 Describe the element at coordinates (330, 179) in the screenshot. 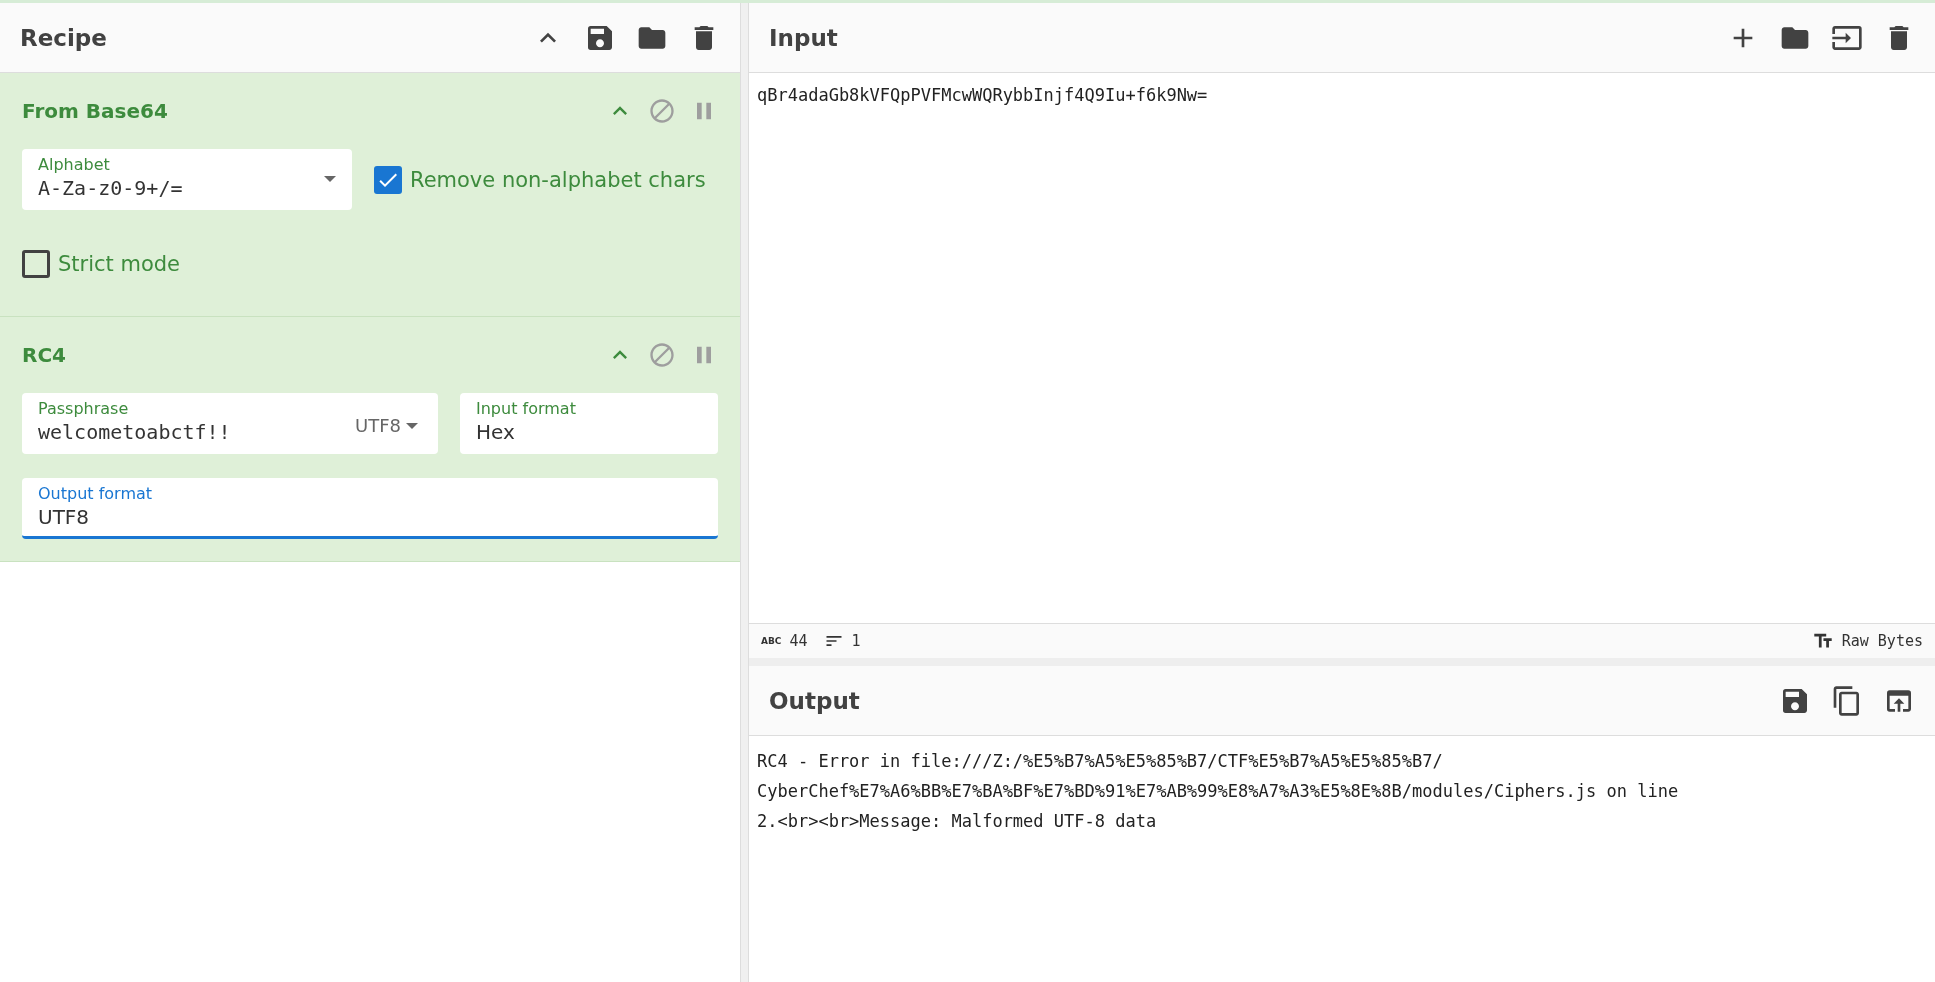

I see `dropdown-caret-icon` at that location.